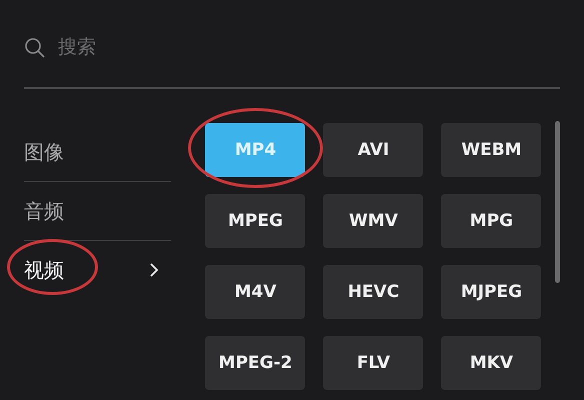 This screenshot has width=584, height=400. What do you see at coordinates (373, 150) in the screenshot?
I see `format-button: AVI` at bounding box center [373, 150].